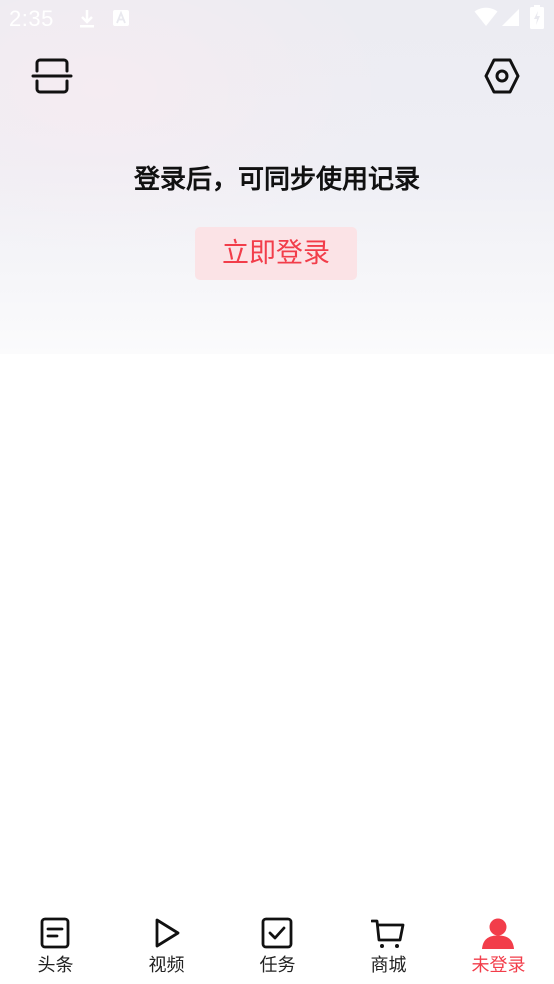  What do you see at coordinates (276, 180) in the screenshot?
I see `login-prompt-text: 登录后，可同步使用记录` at bounding box center [276, 180].